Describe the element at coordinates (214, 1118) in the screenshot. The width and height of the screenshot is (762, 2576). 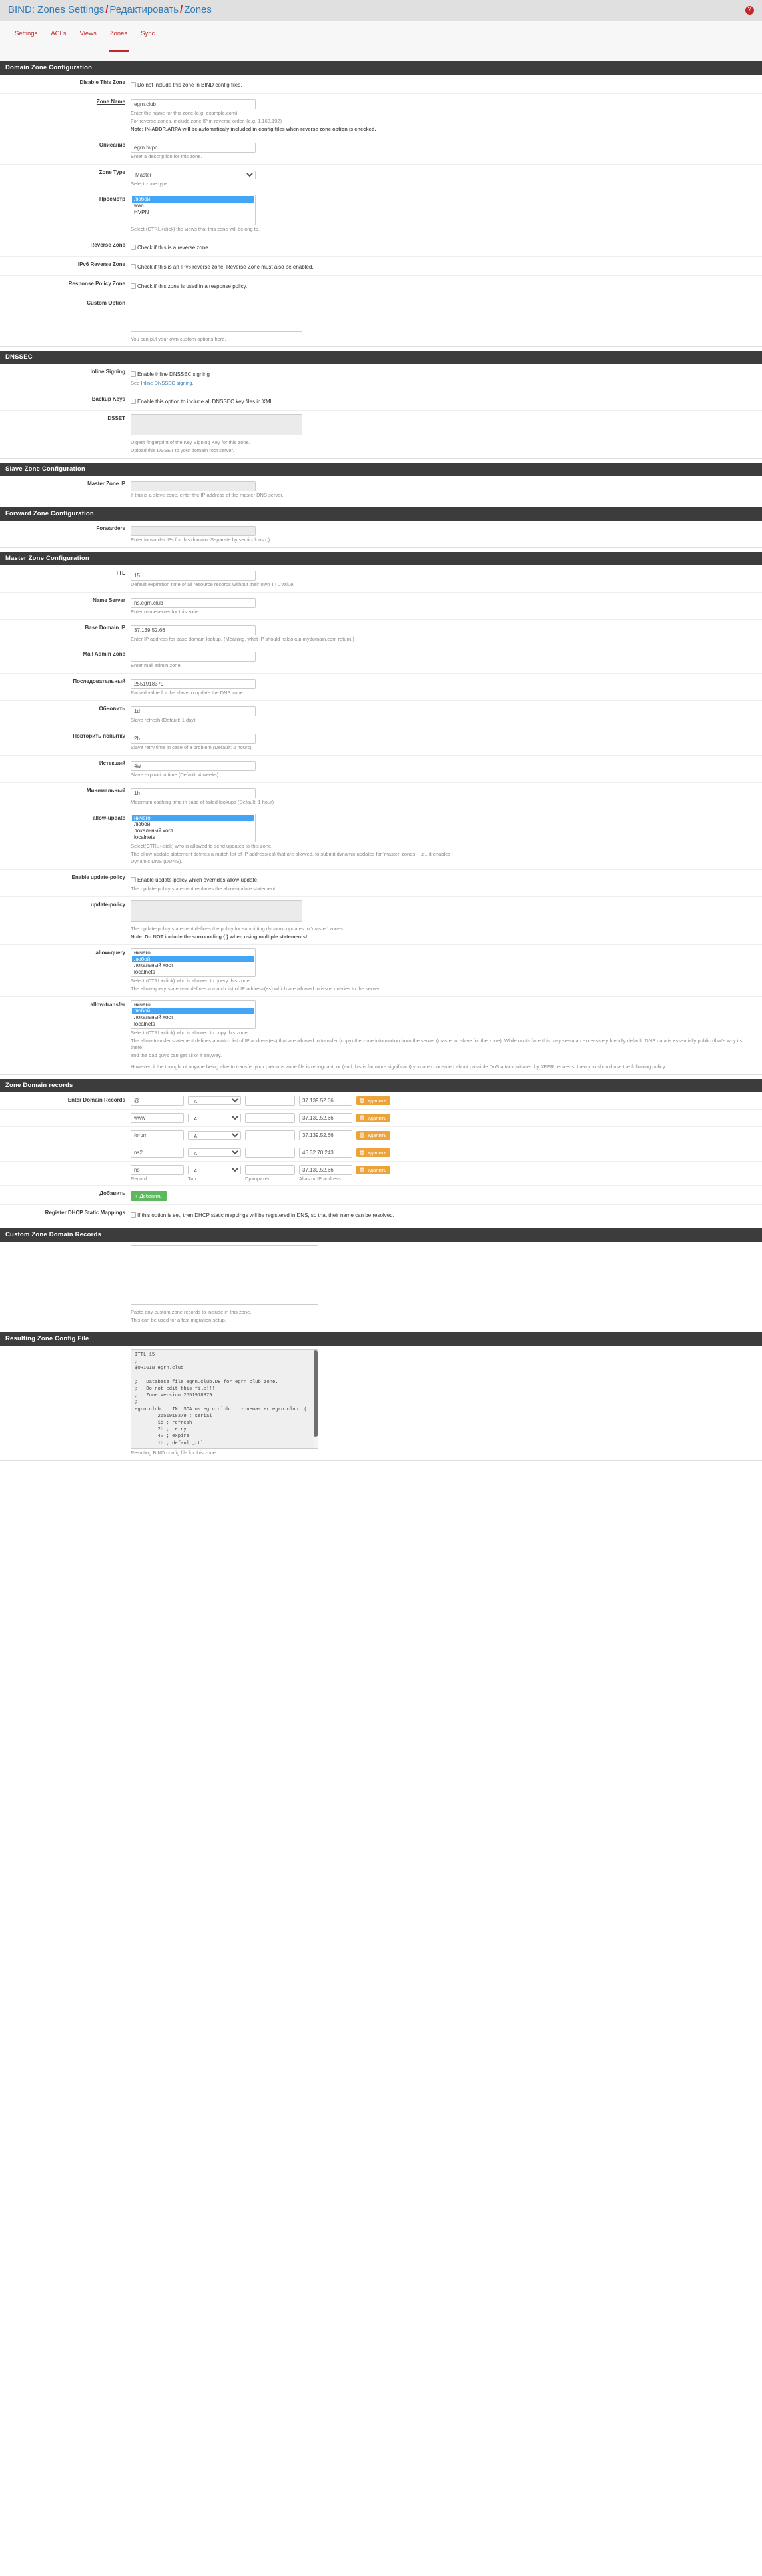
I see `record-type-select-1: A` at that location.